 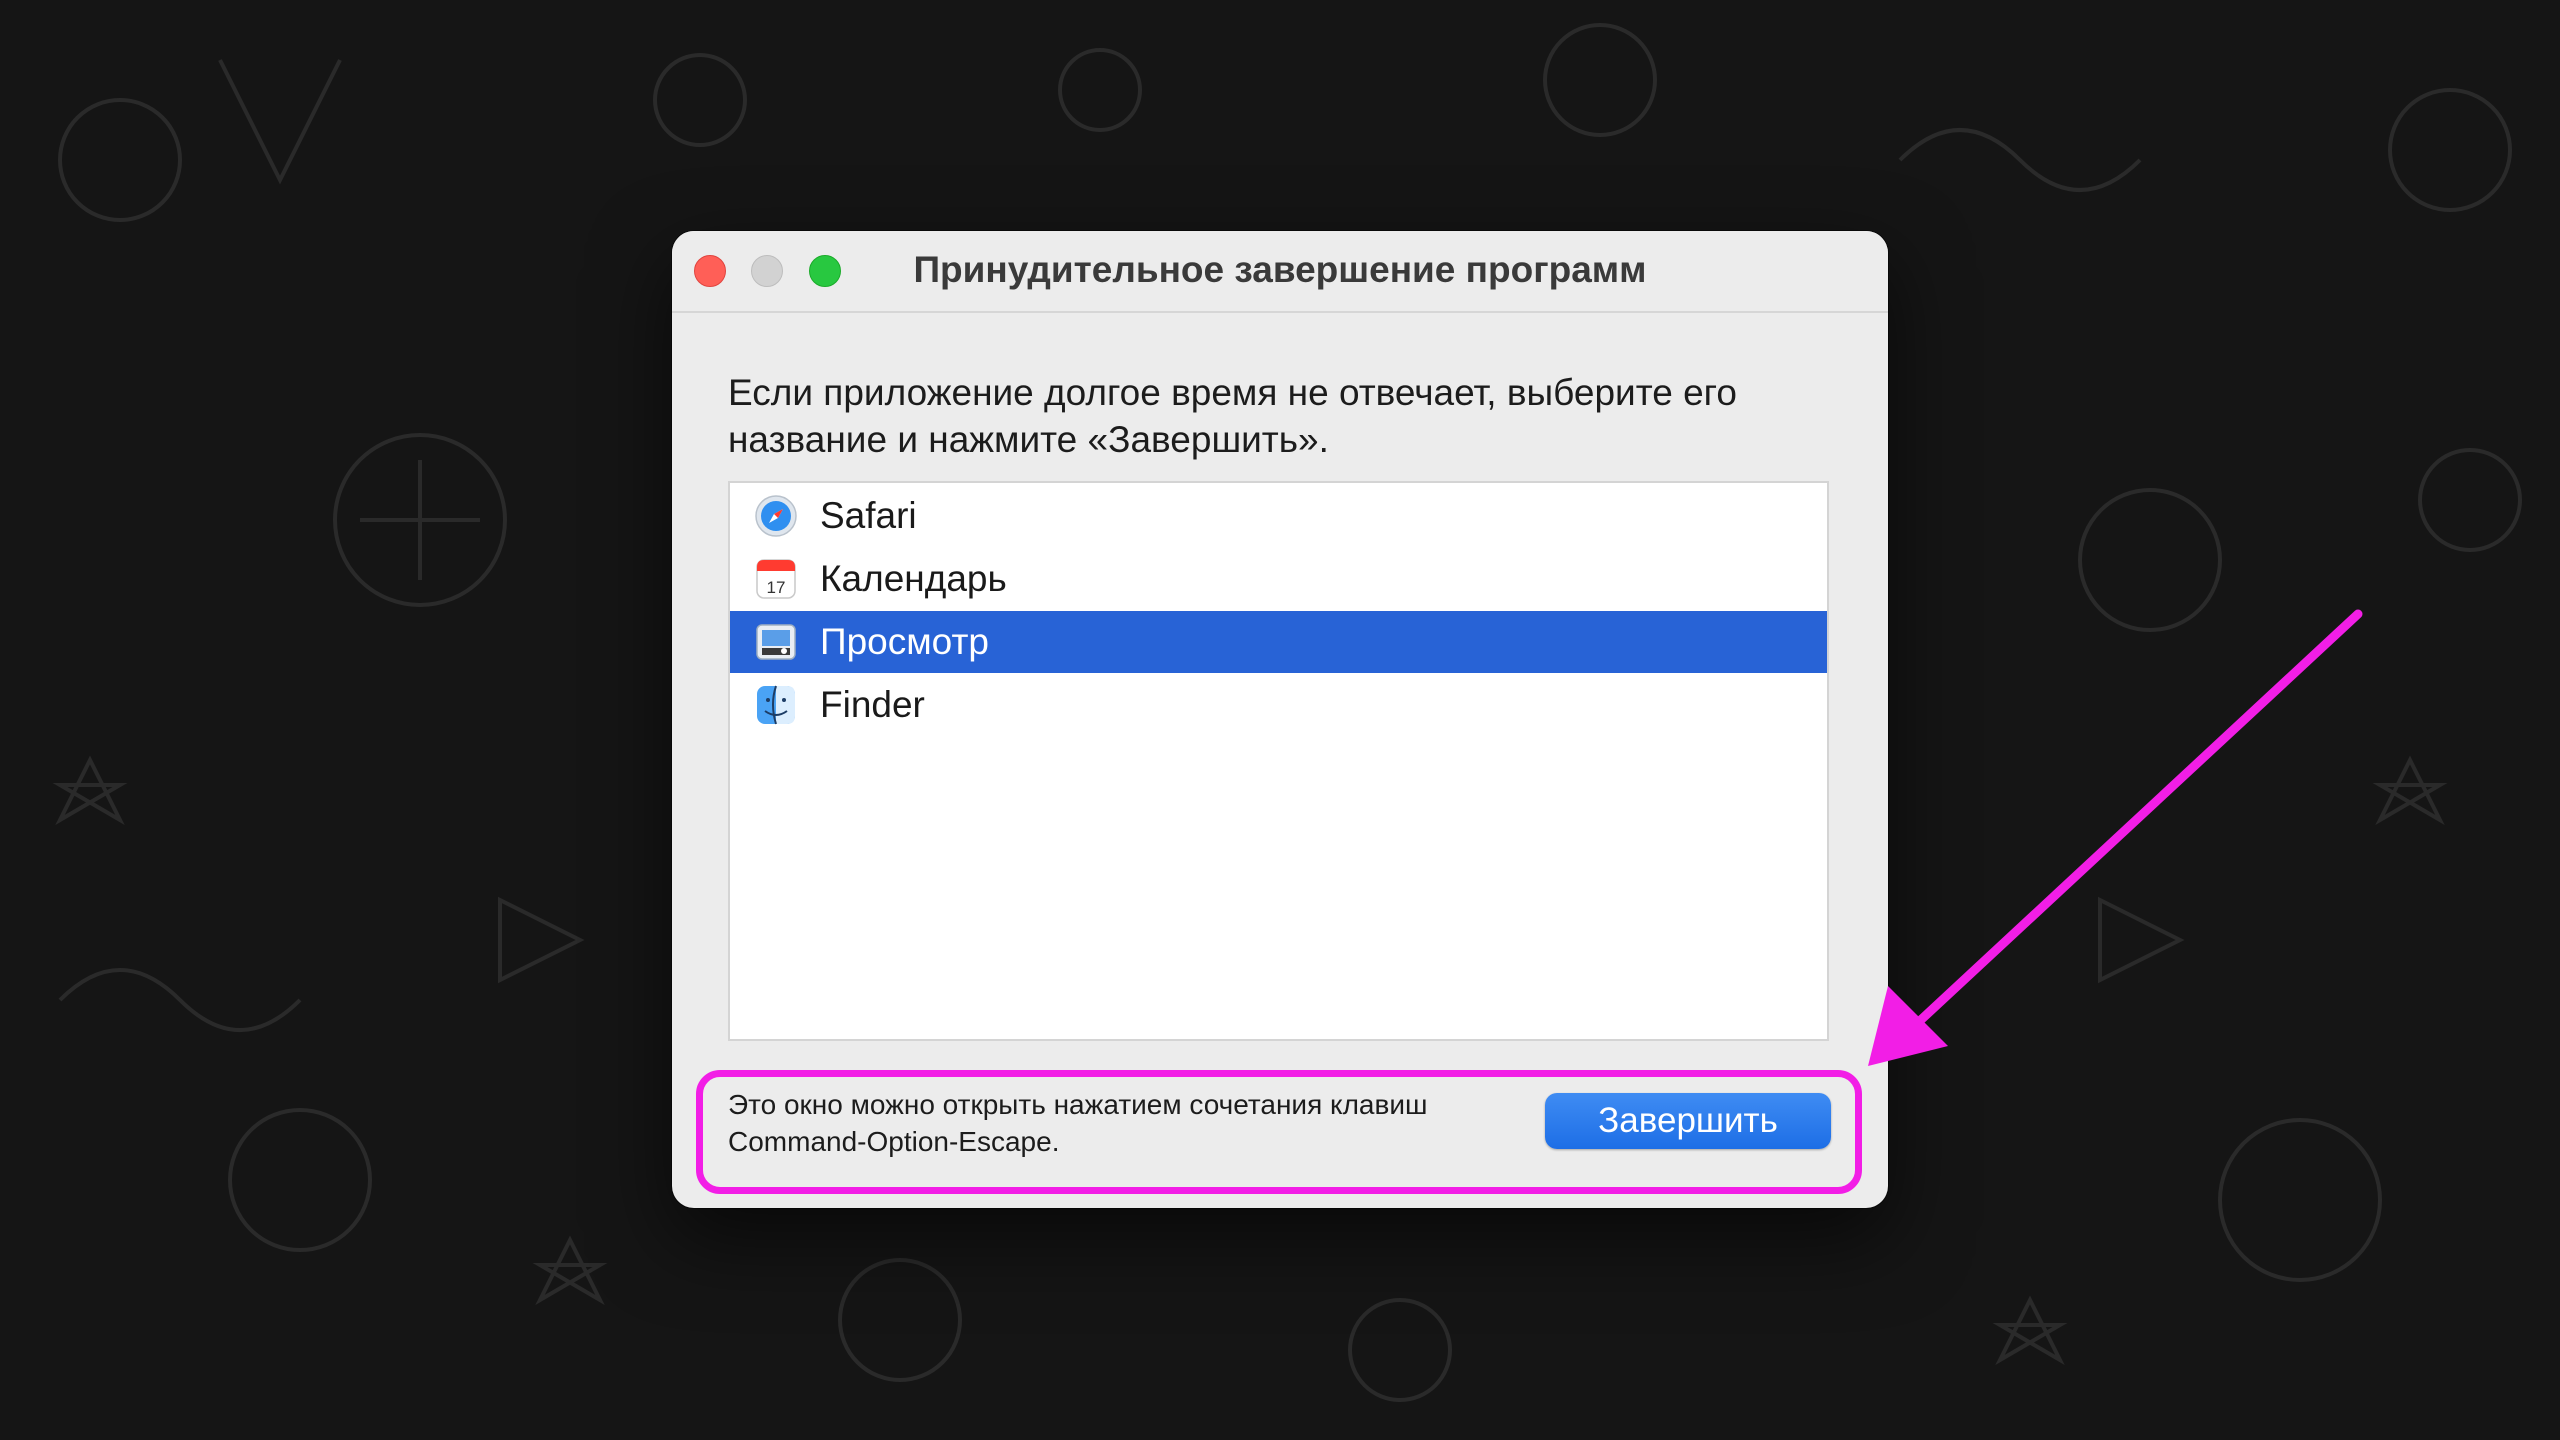 What do you see at coordinates (872, 704) in the screenshot?
I see `app-name: Finder` at bounding box center [872, 704].